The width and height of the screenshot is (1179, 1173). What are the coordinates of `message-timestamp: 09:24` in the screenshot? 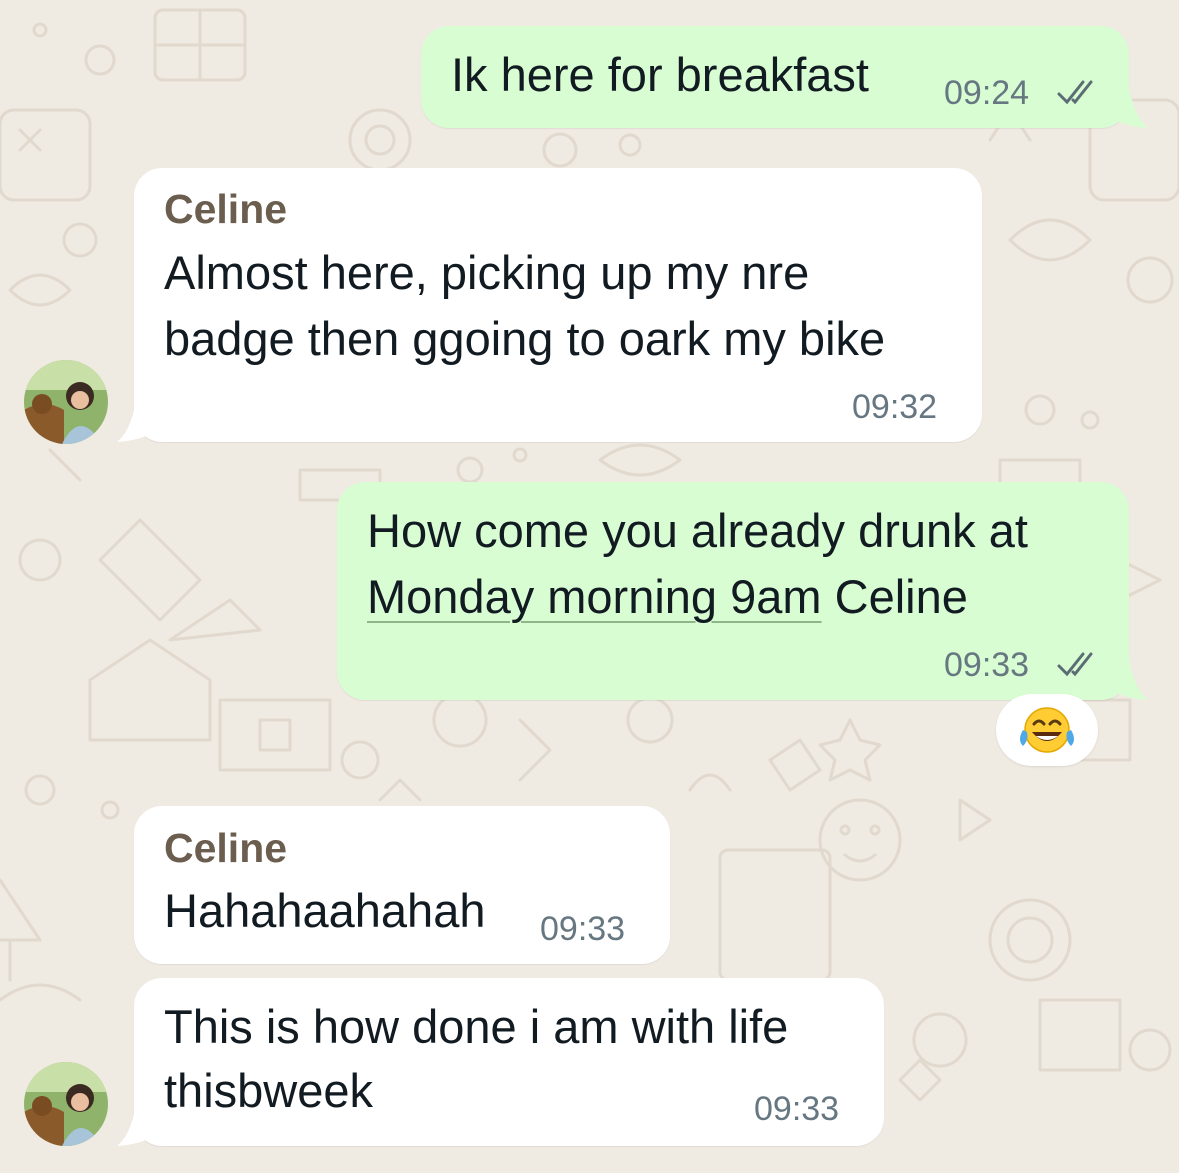 It's located at (987, 93).